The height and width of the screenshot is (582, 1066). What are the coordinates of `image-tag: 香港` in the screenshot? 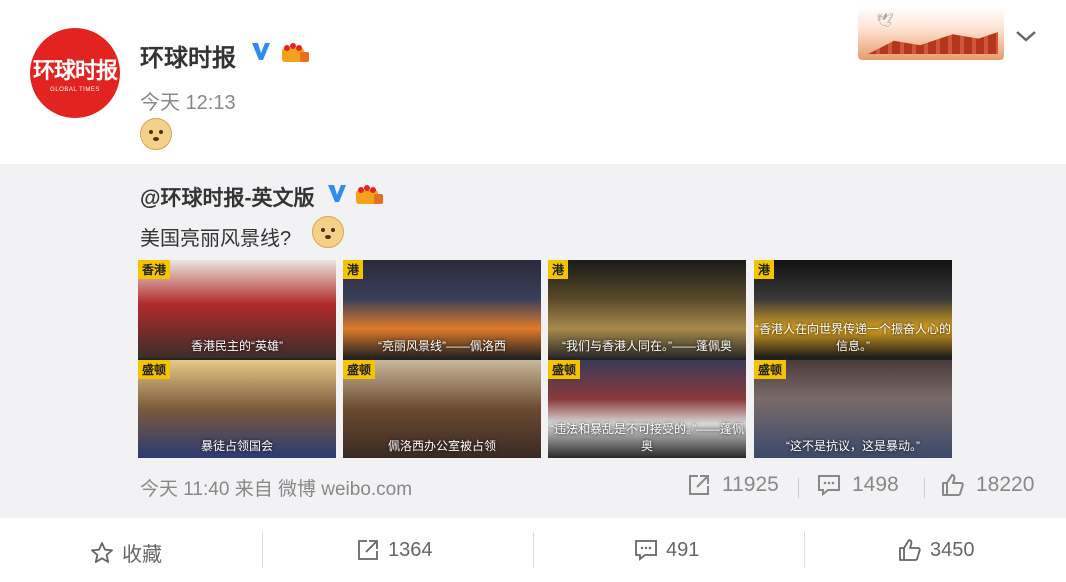 It's located at (154, 269).